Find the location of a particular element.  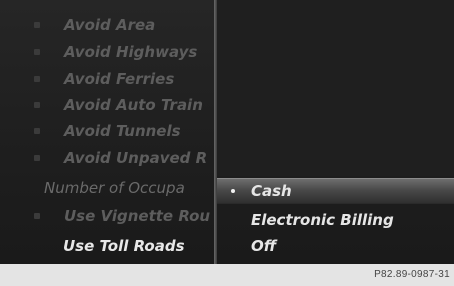

option-electronic-billing: Electronic Billing is located at coordinates (335, 220).